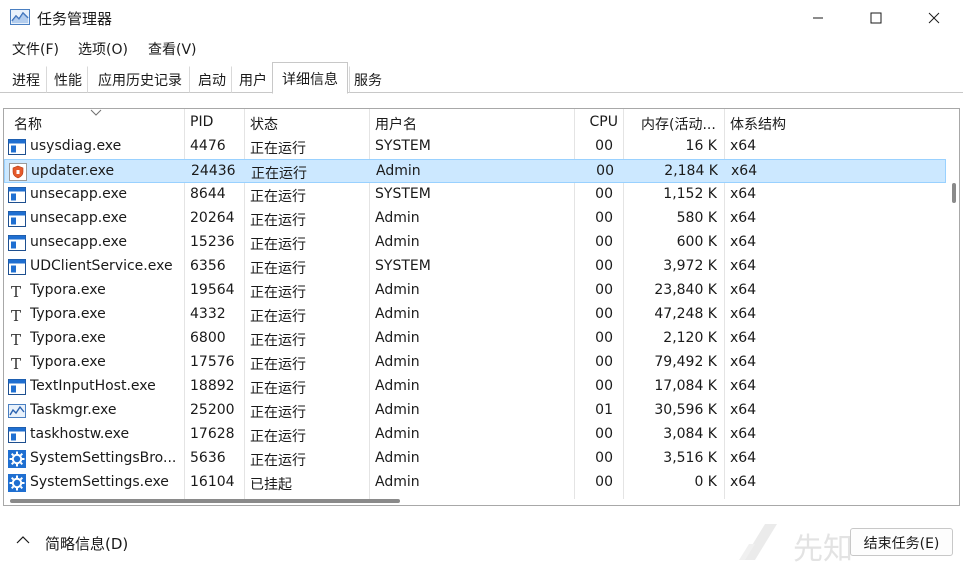  I want to click on cell-memory: 1,152 K, so click(690, 194).